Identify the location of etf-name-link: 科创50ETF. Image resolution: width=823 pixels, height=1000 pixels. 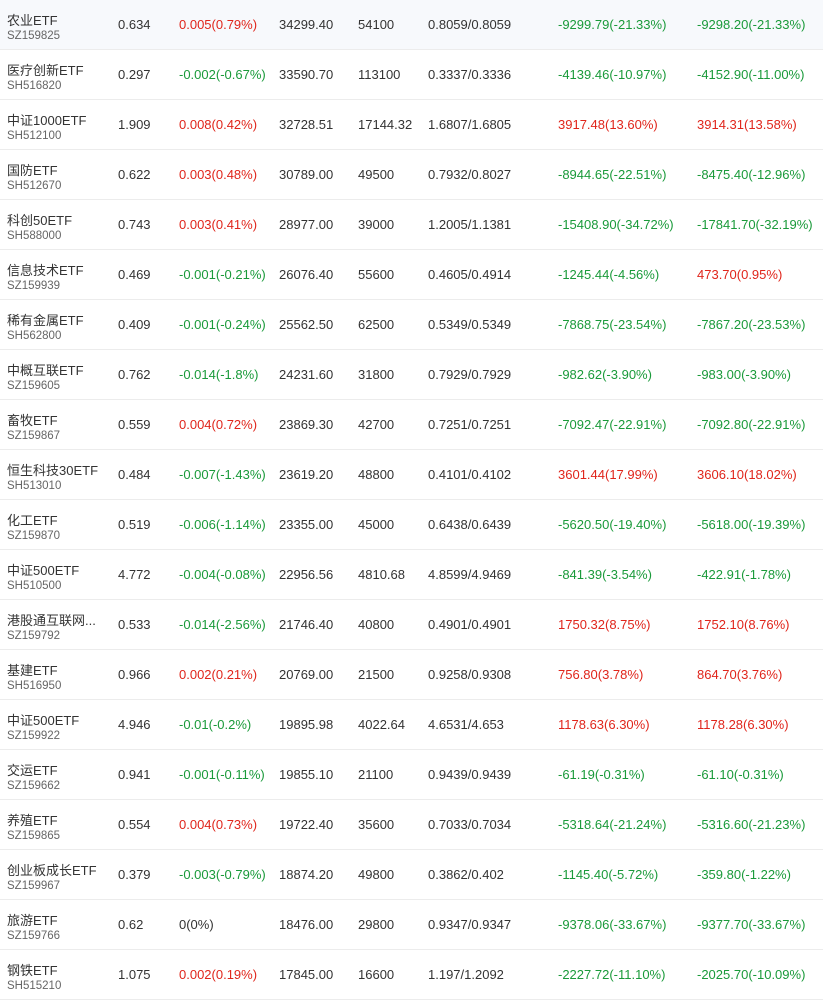
(57, 219).